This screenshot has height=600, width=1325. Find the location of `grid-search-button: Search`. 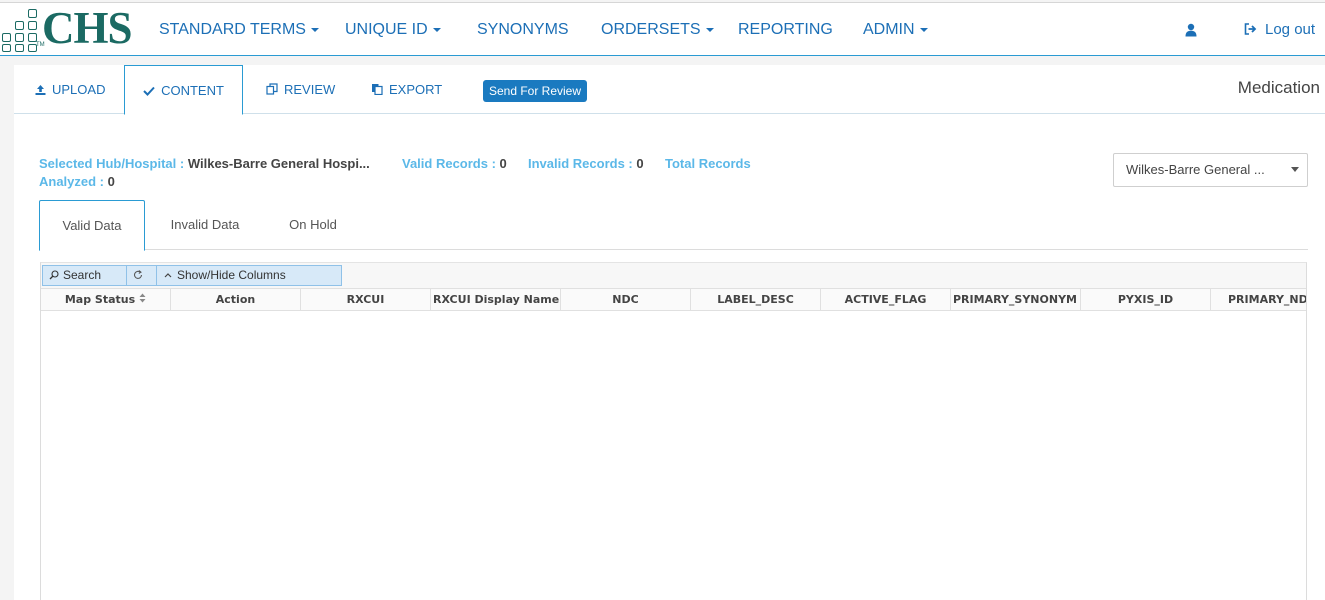

grid-search-button: Search is located at coordinates (84, 275).